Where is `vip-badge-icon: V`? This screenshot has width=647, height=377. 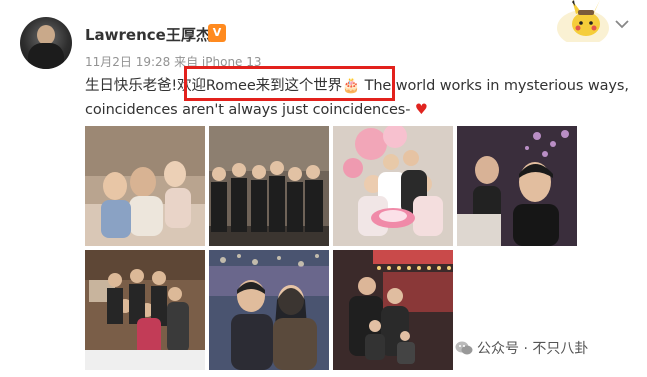
vip-badge-icon: V is located at coordinates (217, 33).